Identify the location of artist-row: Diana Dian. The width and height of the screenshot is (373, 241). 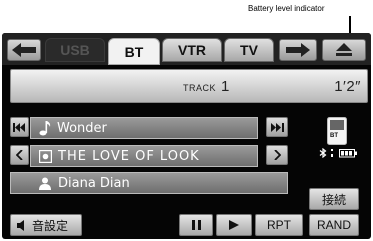
(149, 183).